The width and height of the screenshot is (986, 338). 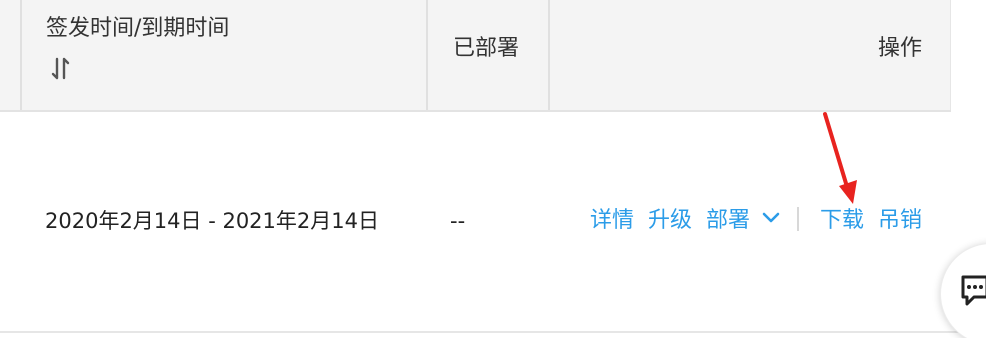 I want to click on download-link: 下载, so click(x=842, y=221).